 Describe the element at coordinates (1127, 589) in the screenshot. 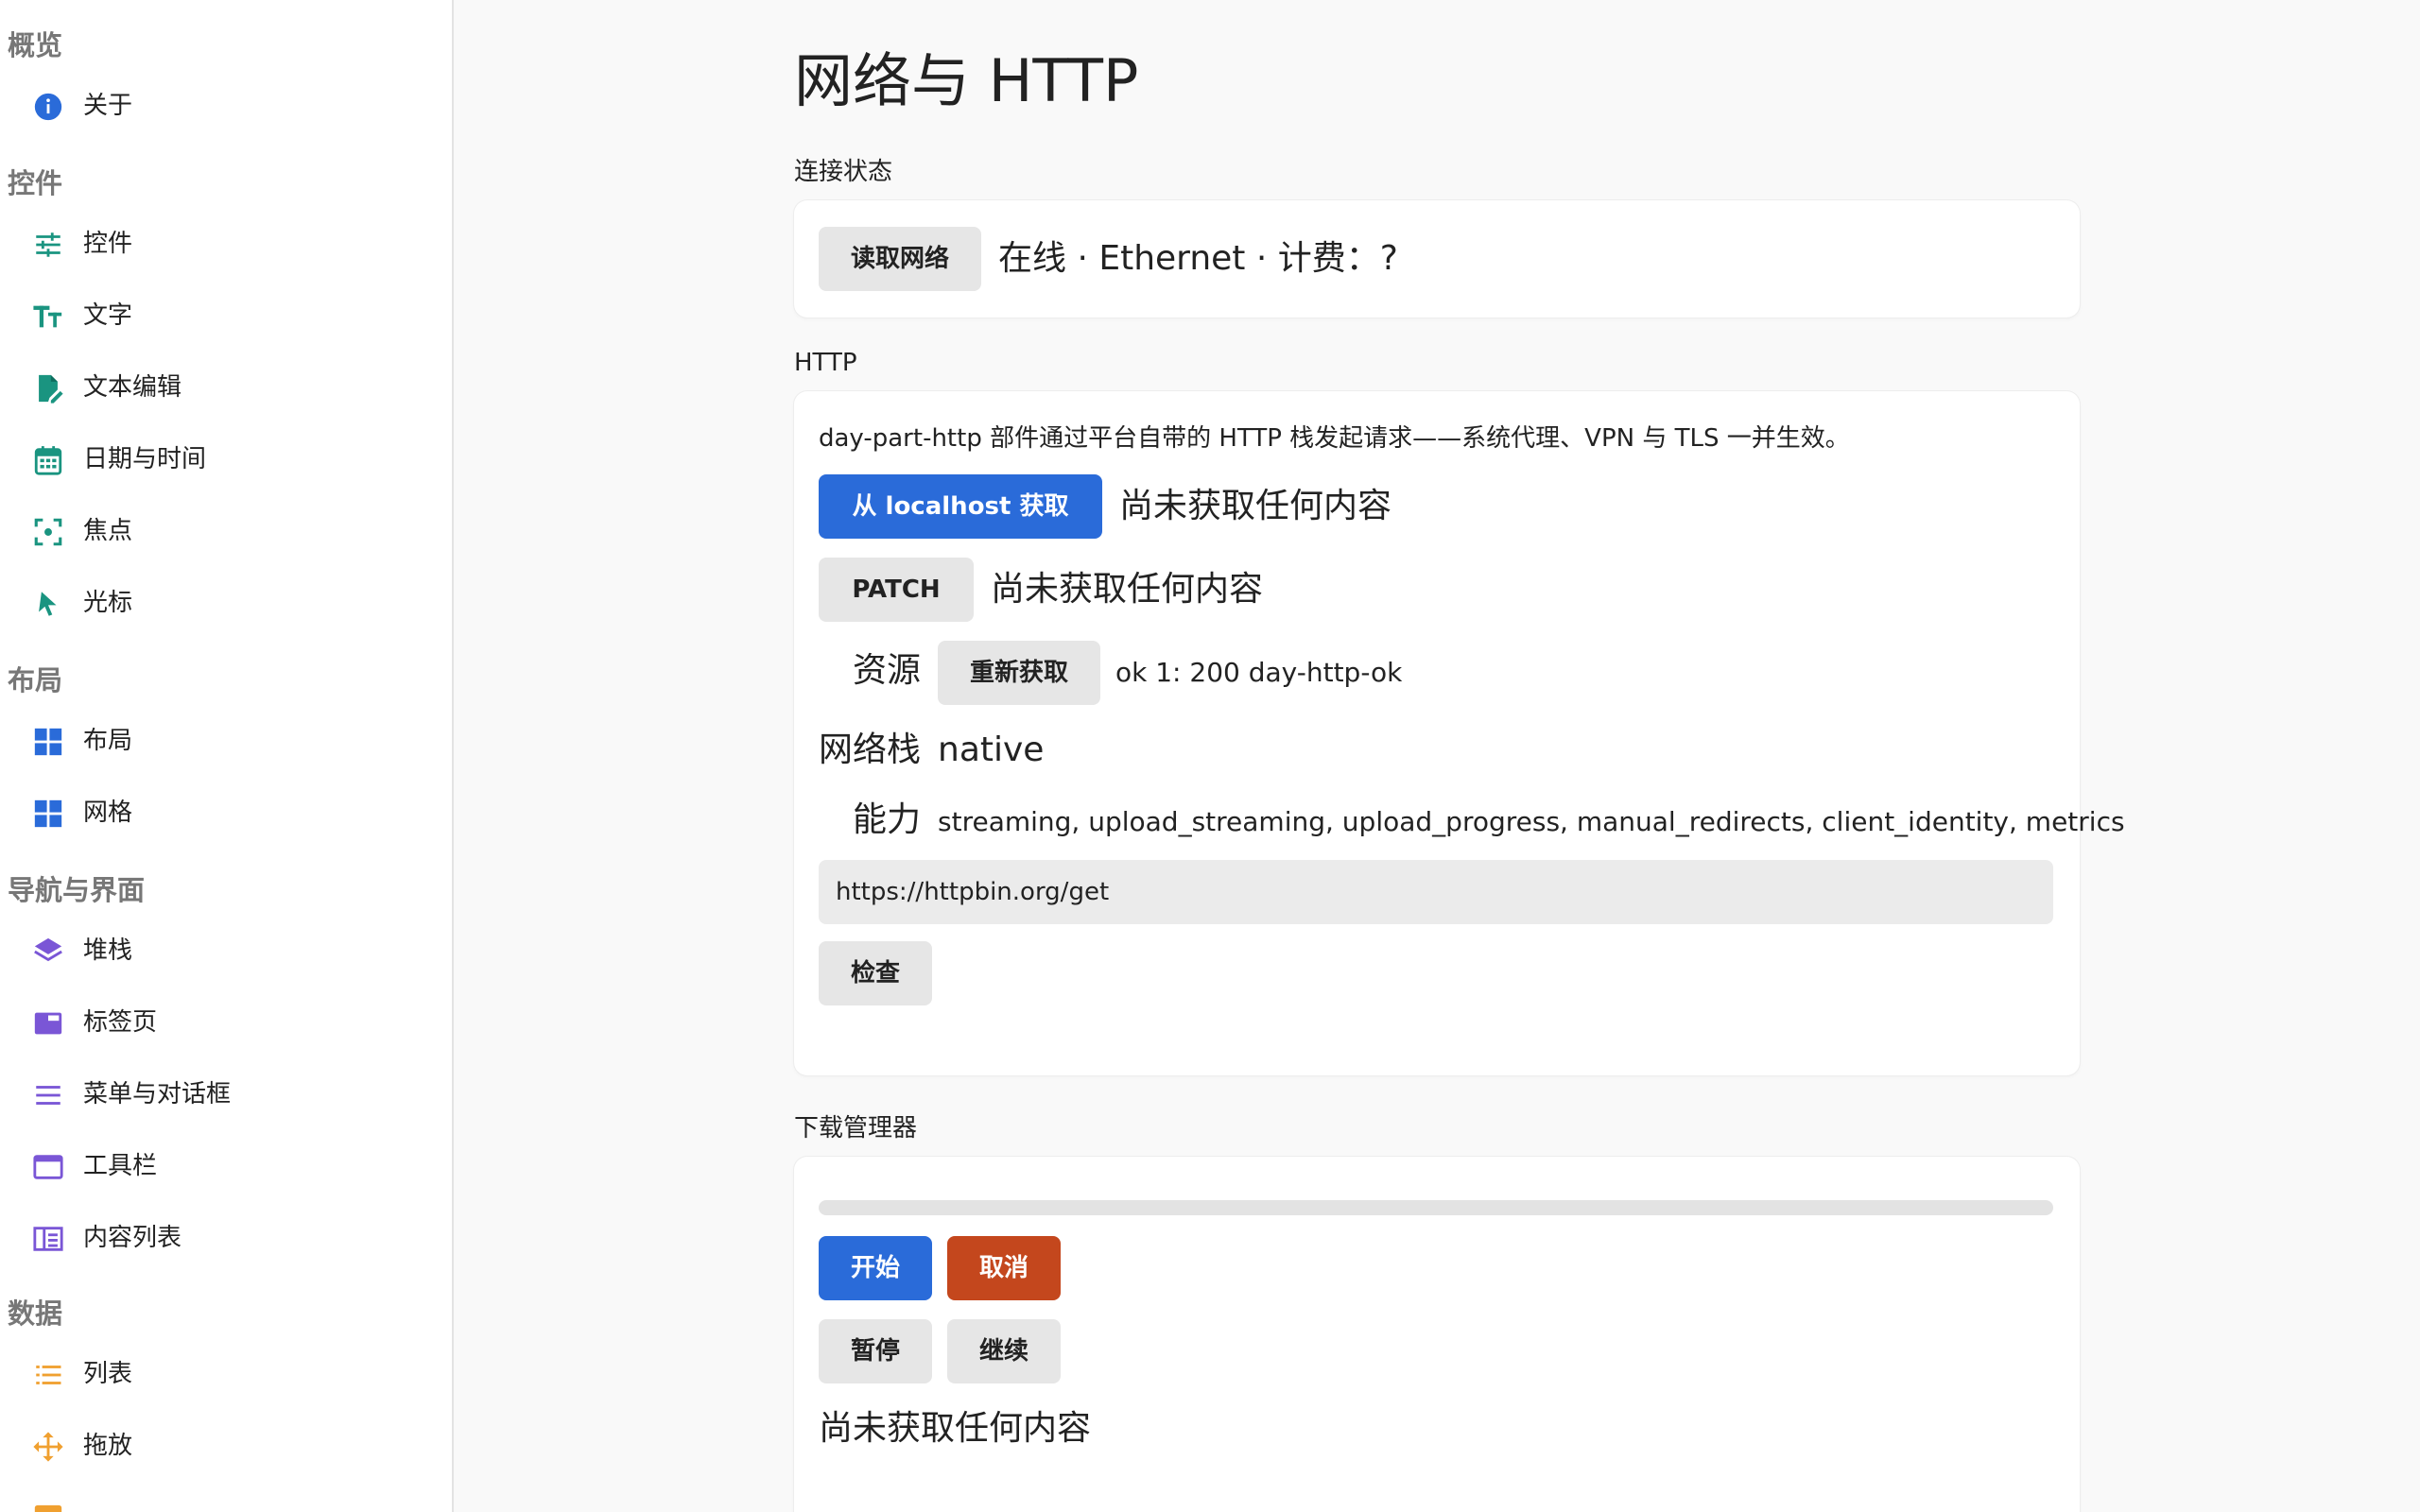

I see `patch-result-text: 尚未获取任何内容` at that location.